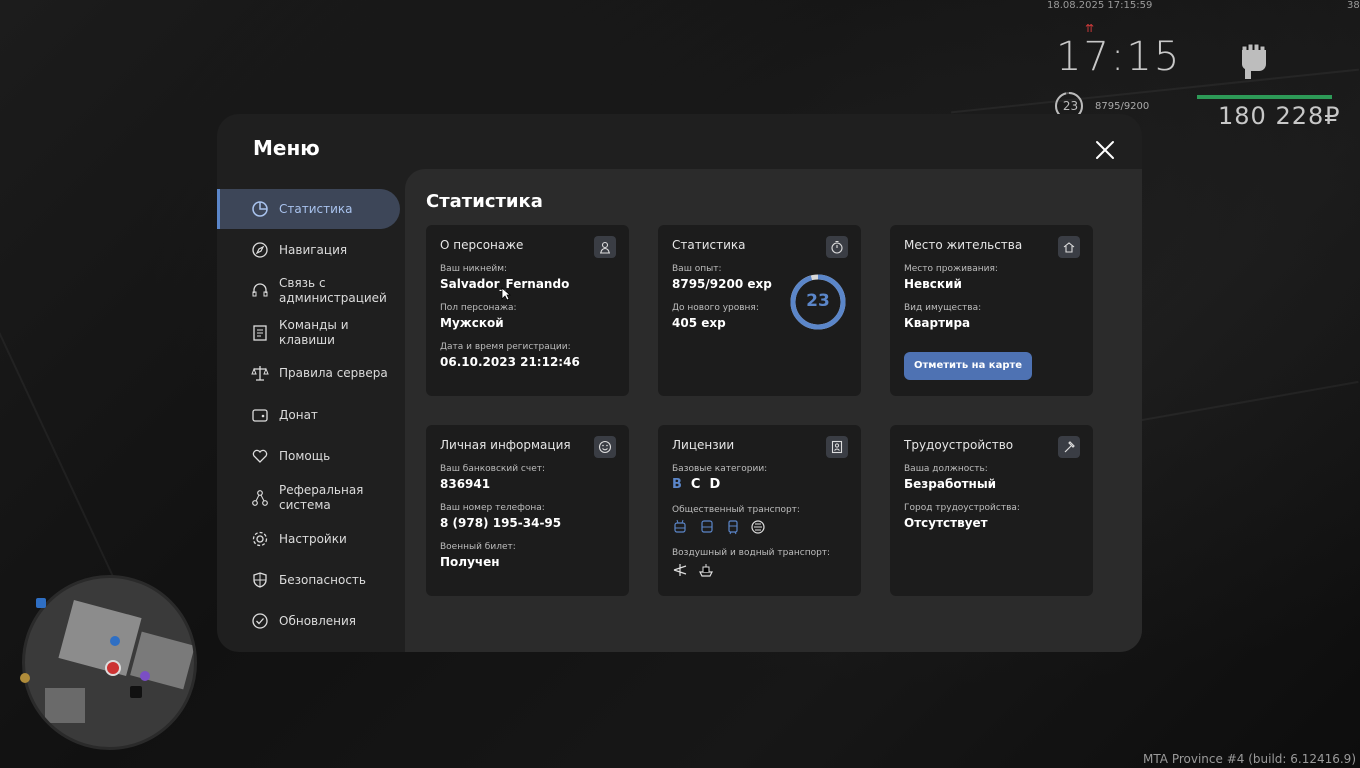 The height and width of the screenshot is (768, 1360). Describe the element at coordinates (1119, 57) in the screenshot. I see `hud-clock: 17:15` at that location.